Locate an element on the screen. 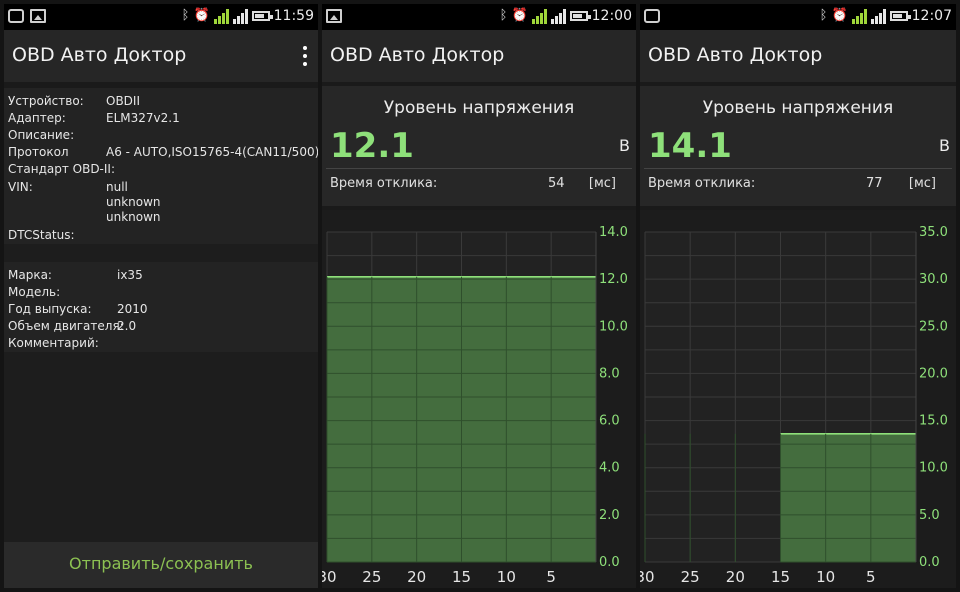  y-tick-label: 15.0 is located at coordinates (933, 421).